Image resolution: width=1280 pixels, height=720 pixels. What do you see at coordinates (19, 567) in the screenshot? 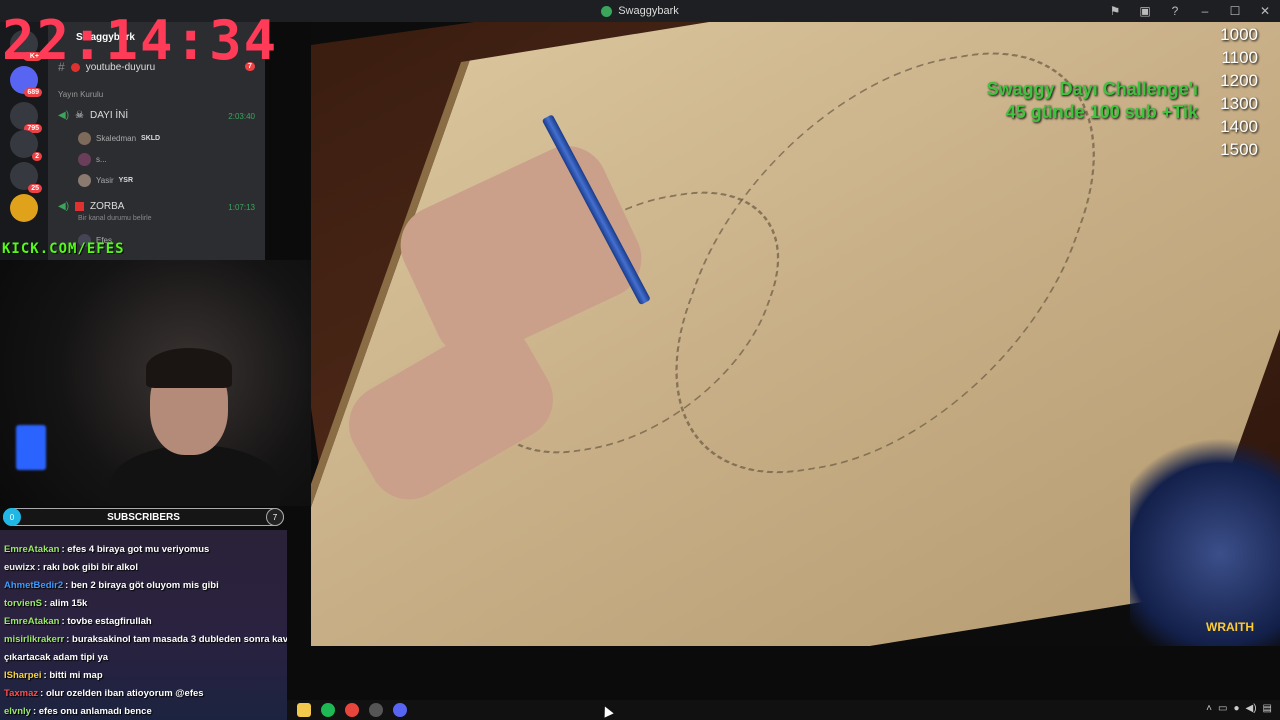
I see `chat-username: euwizx` at bounding box center [19, 567].